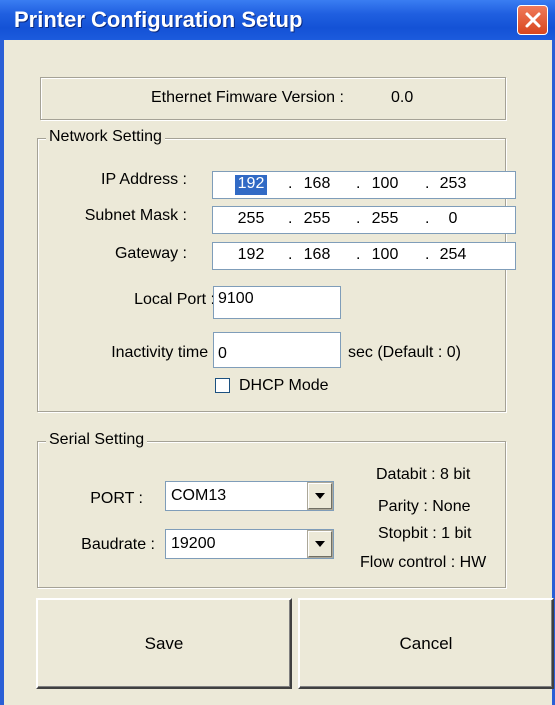  What do you see at coordinates (424, 506) in the screenshot?
I see `parity-info: Parity : None` at bounding box center [424, 506].